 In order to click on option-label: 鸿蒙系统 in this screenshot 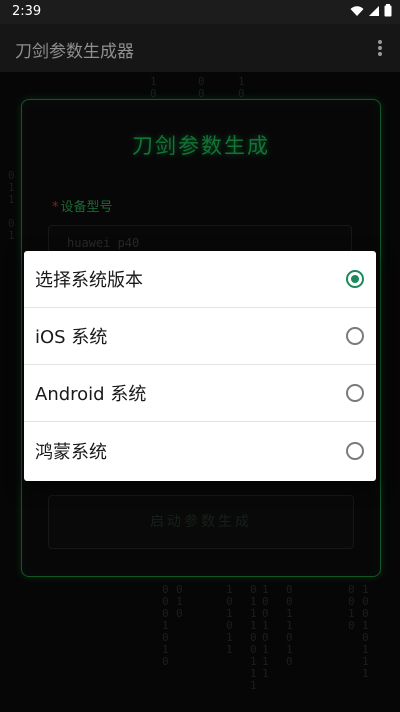, I will do `click(71, 452)`.